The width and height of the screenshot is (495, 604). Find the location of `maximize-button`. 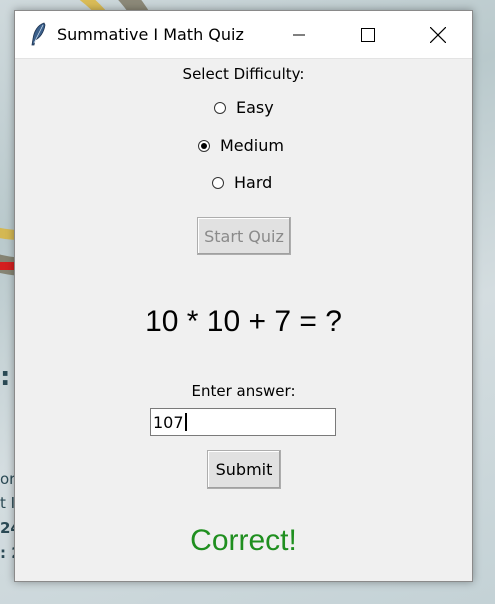

maximize-button is located at coordinates (368, 34).